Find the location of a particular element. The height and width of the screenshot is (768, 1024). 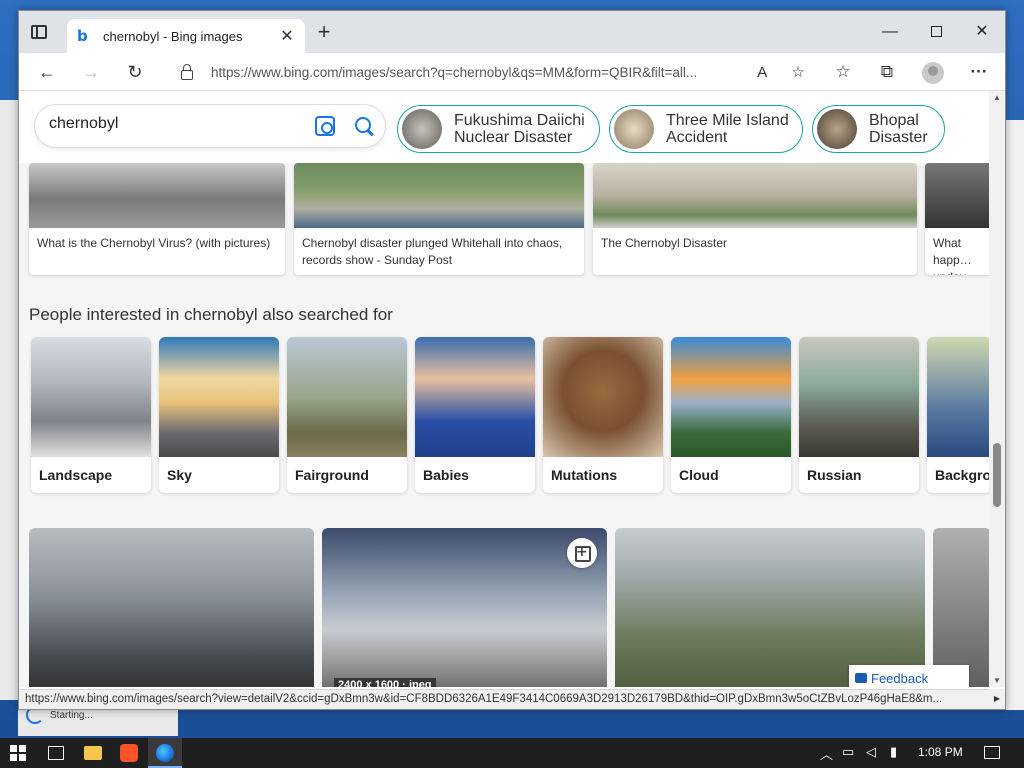

feedback-button: Feedback is located at coordinates (909, 676).